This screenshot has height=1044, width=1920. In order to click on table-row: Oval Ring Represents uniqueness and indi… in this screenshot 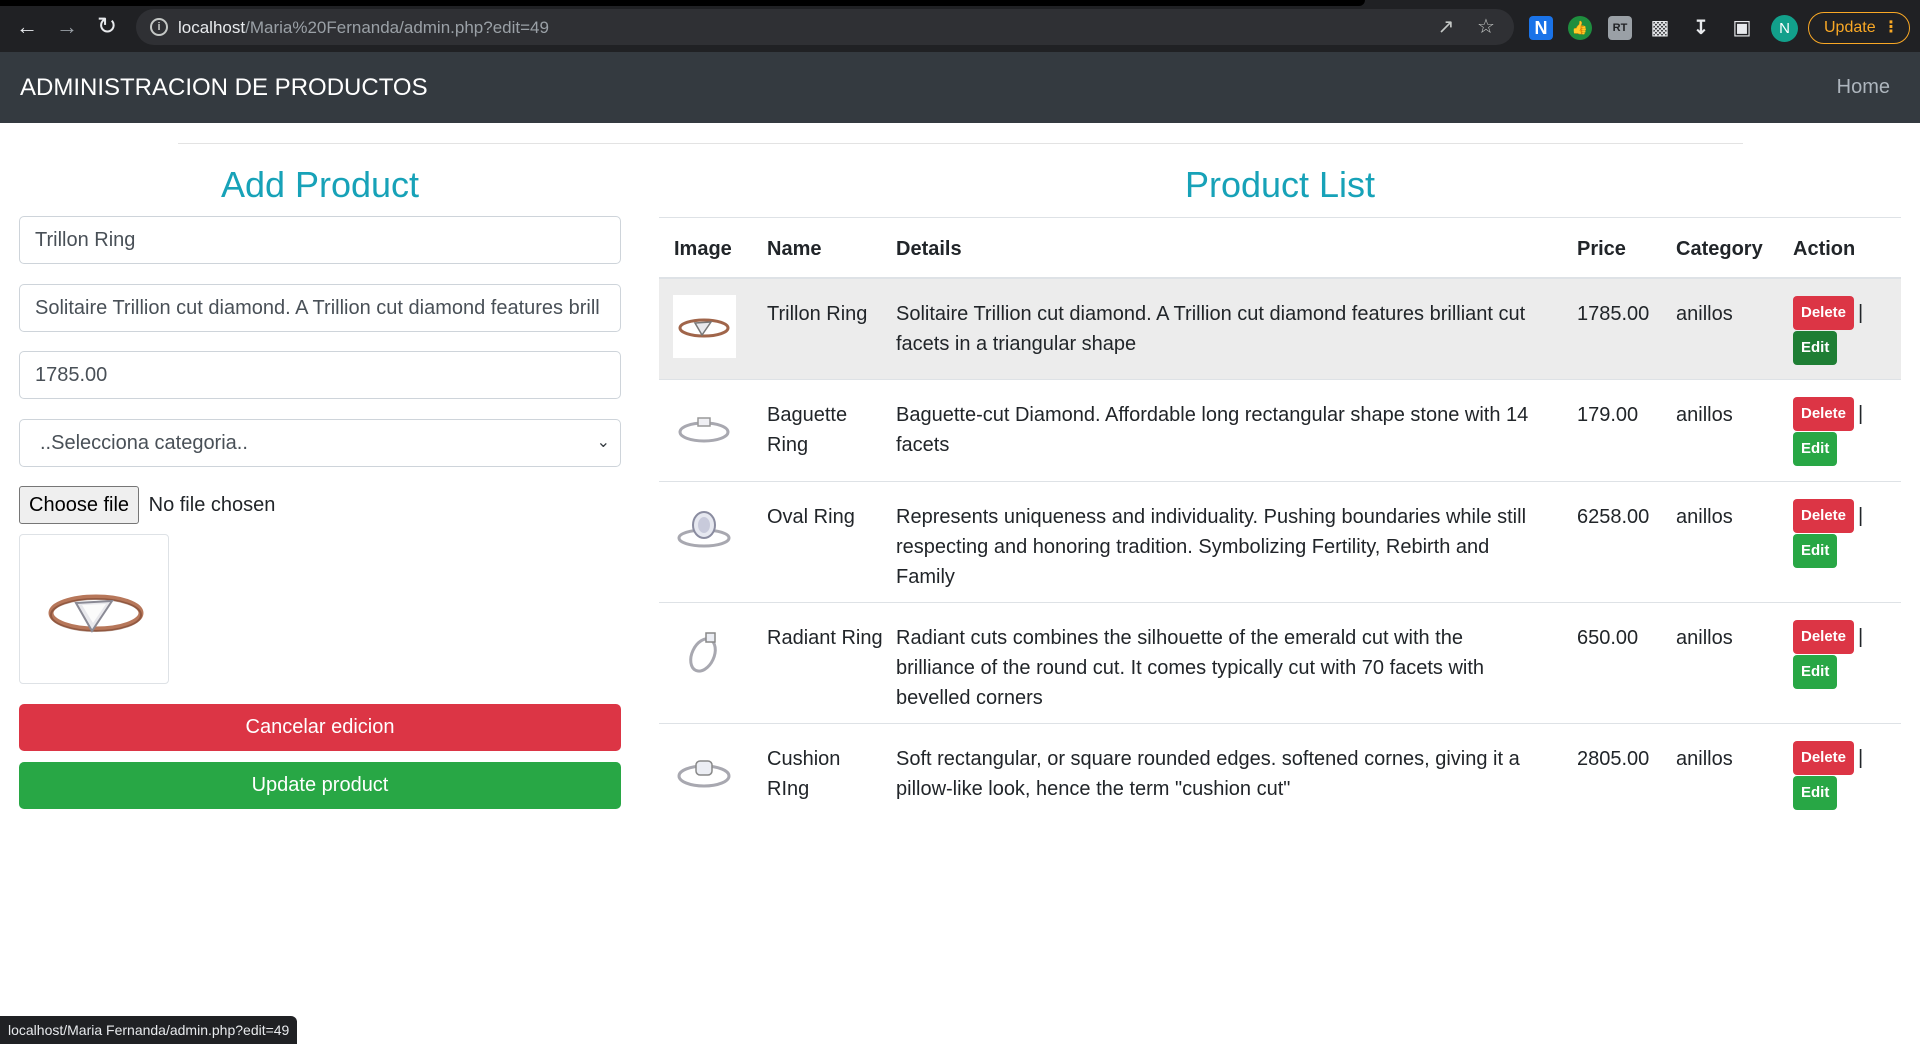, I will do `click(1280, 542)`.